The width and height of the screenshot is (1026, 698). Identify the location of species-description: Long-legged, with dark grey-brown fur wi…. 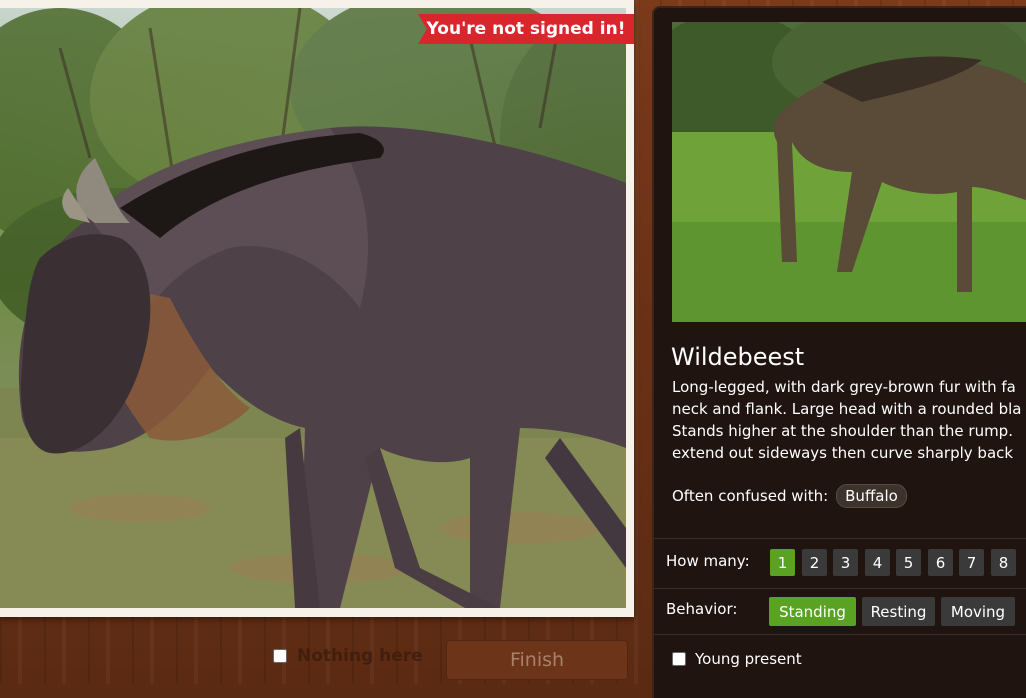
(849, 420).